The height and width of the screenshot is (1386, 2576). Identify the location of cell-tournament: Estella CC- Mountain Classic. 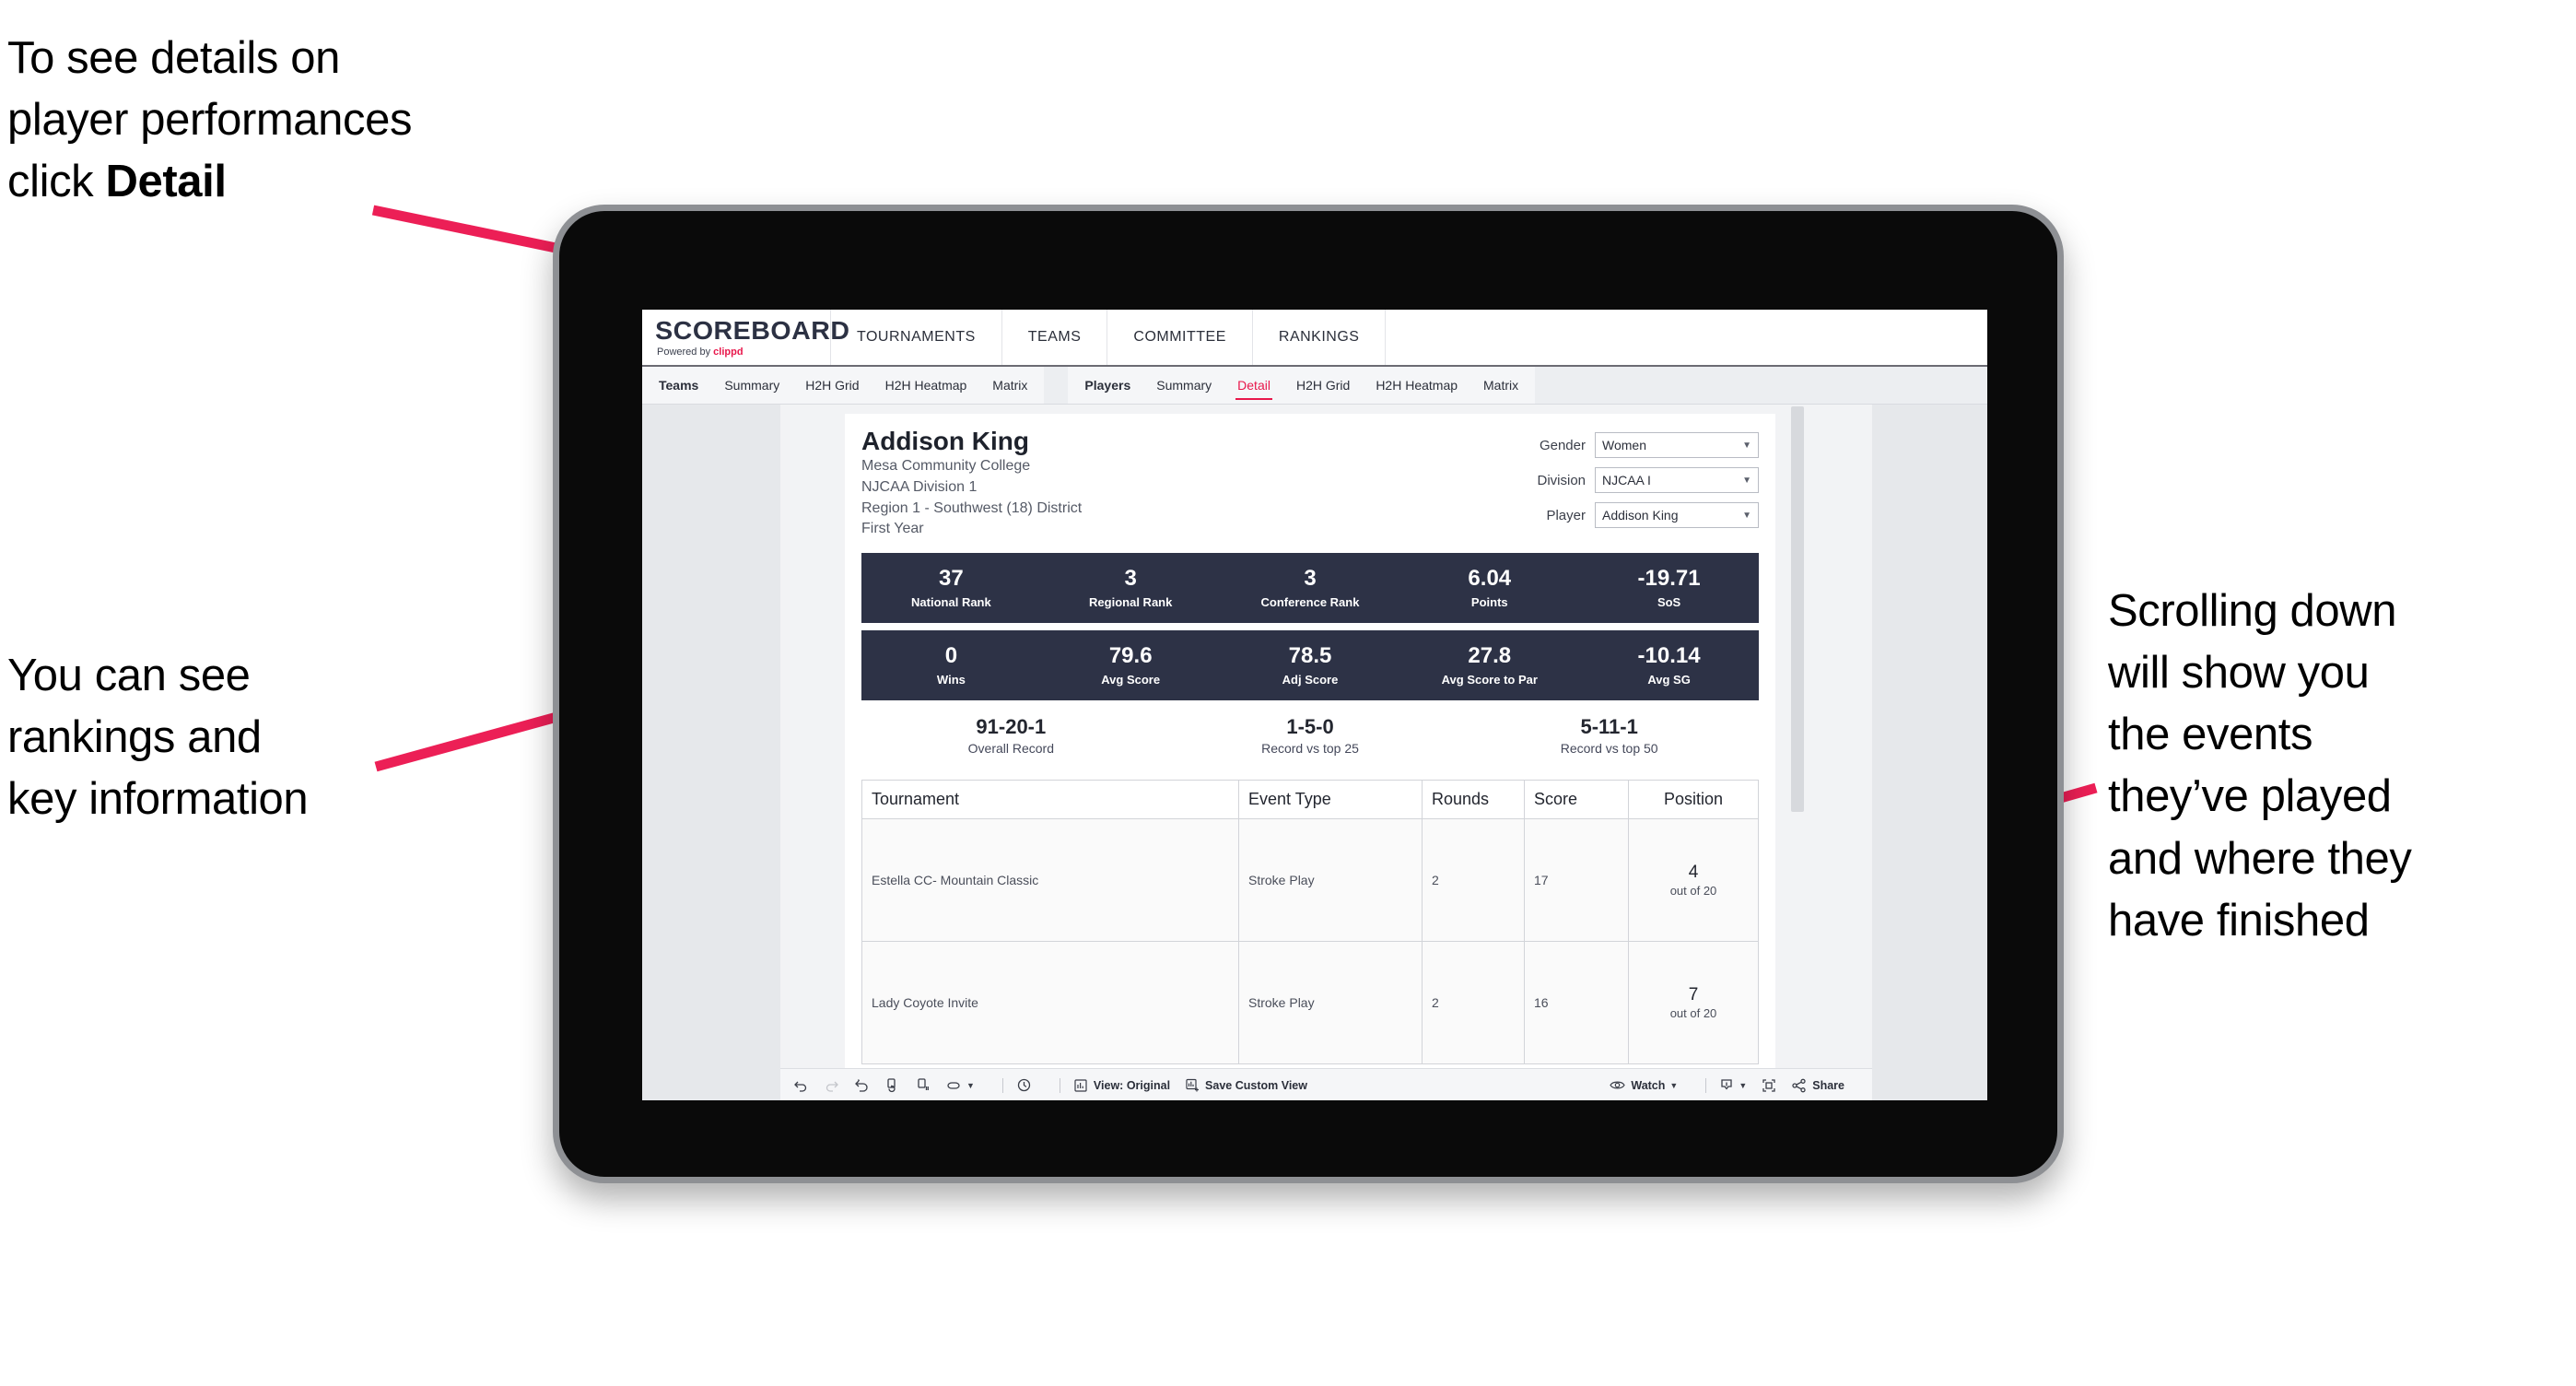
(1050, 880).